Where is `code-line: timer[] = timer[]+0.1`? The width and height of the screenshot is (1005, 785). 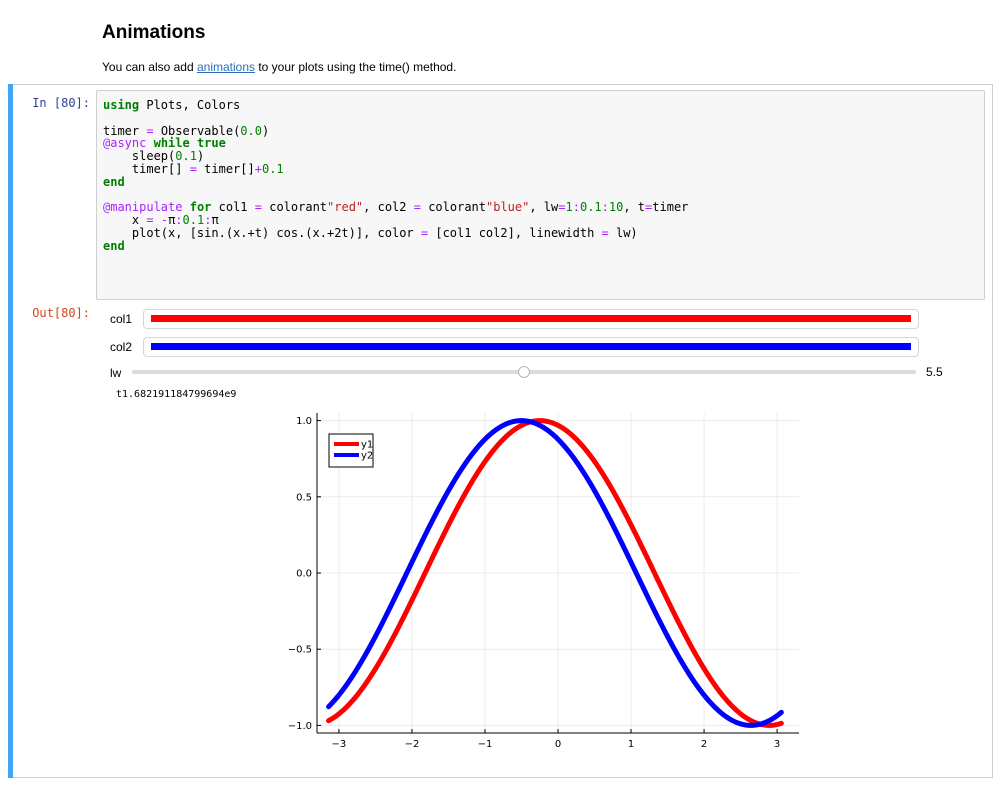
code-line: timer[] = timer[]+0.1 is located at coordinates (193, 169).